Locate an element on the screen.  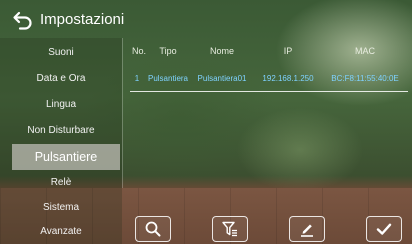
filter-button is located at coordinates (230, 229).